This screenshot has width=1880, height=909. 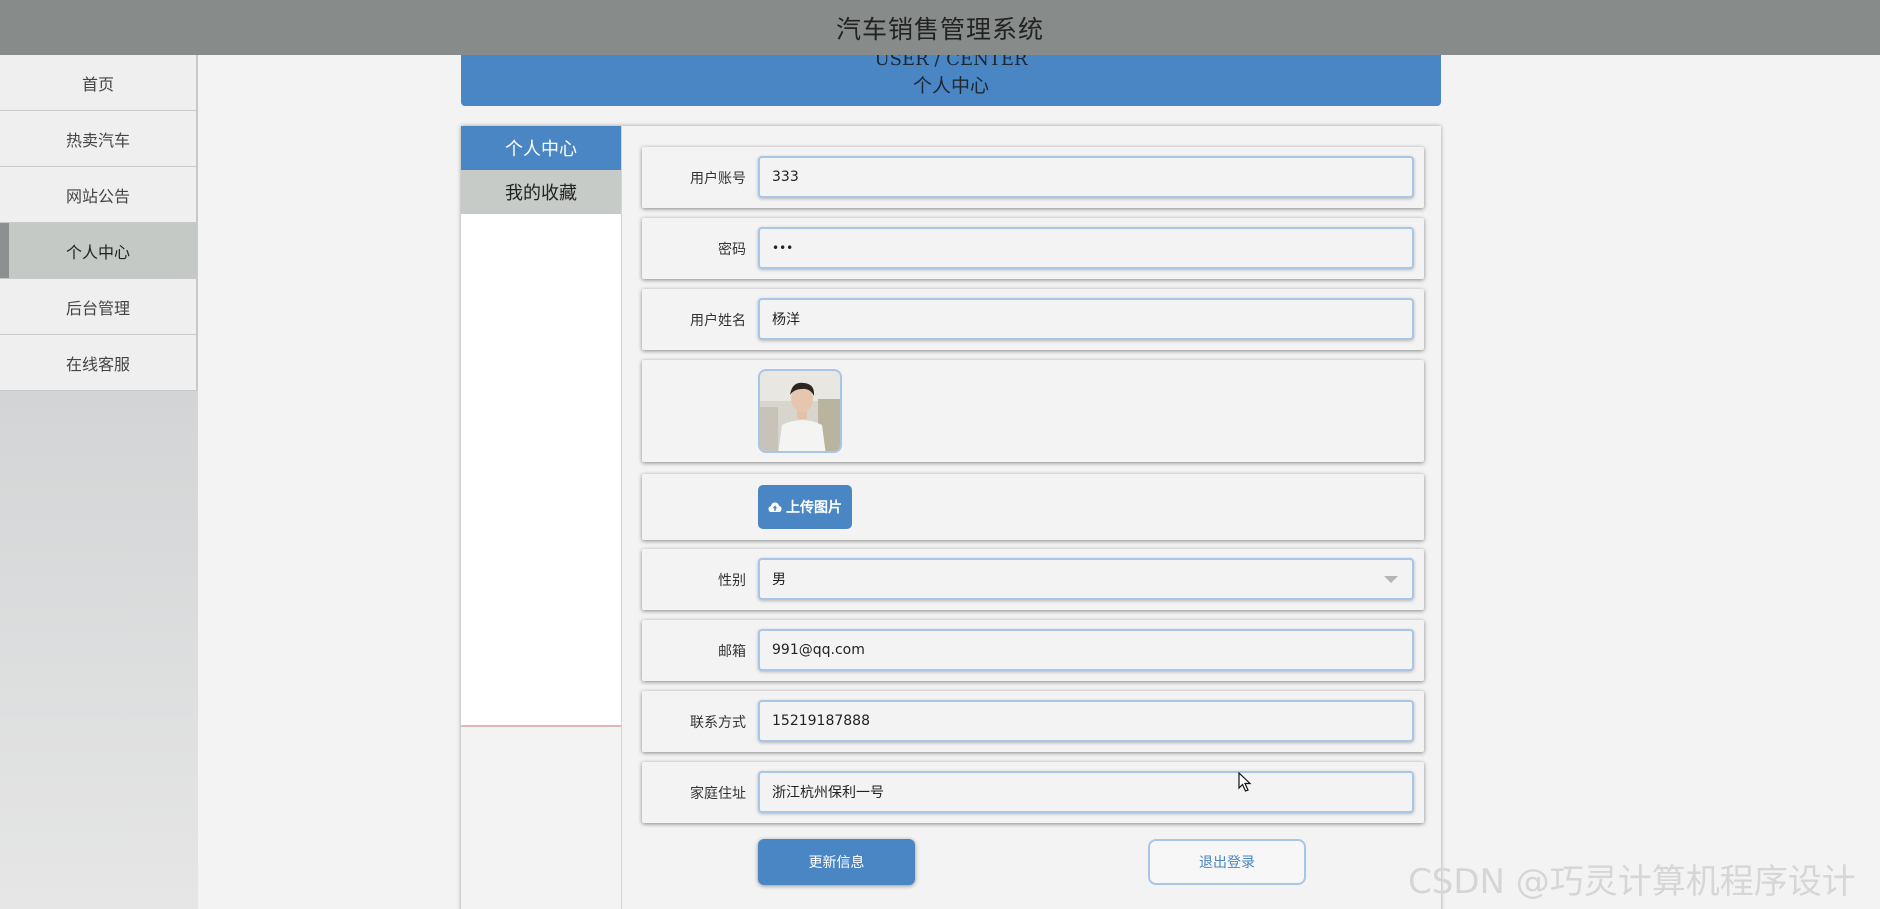 What do you see at coordinates (950, 86) in the screenshot?
I see `banner-title: 个人中心` at bounding box center [950, 86].